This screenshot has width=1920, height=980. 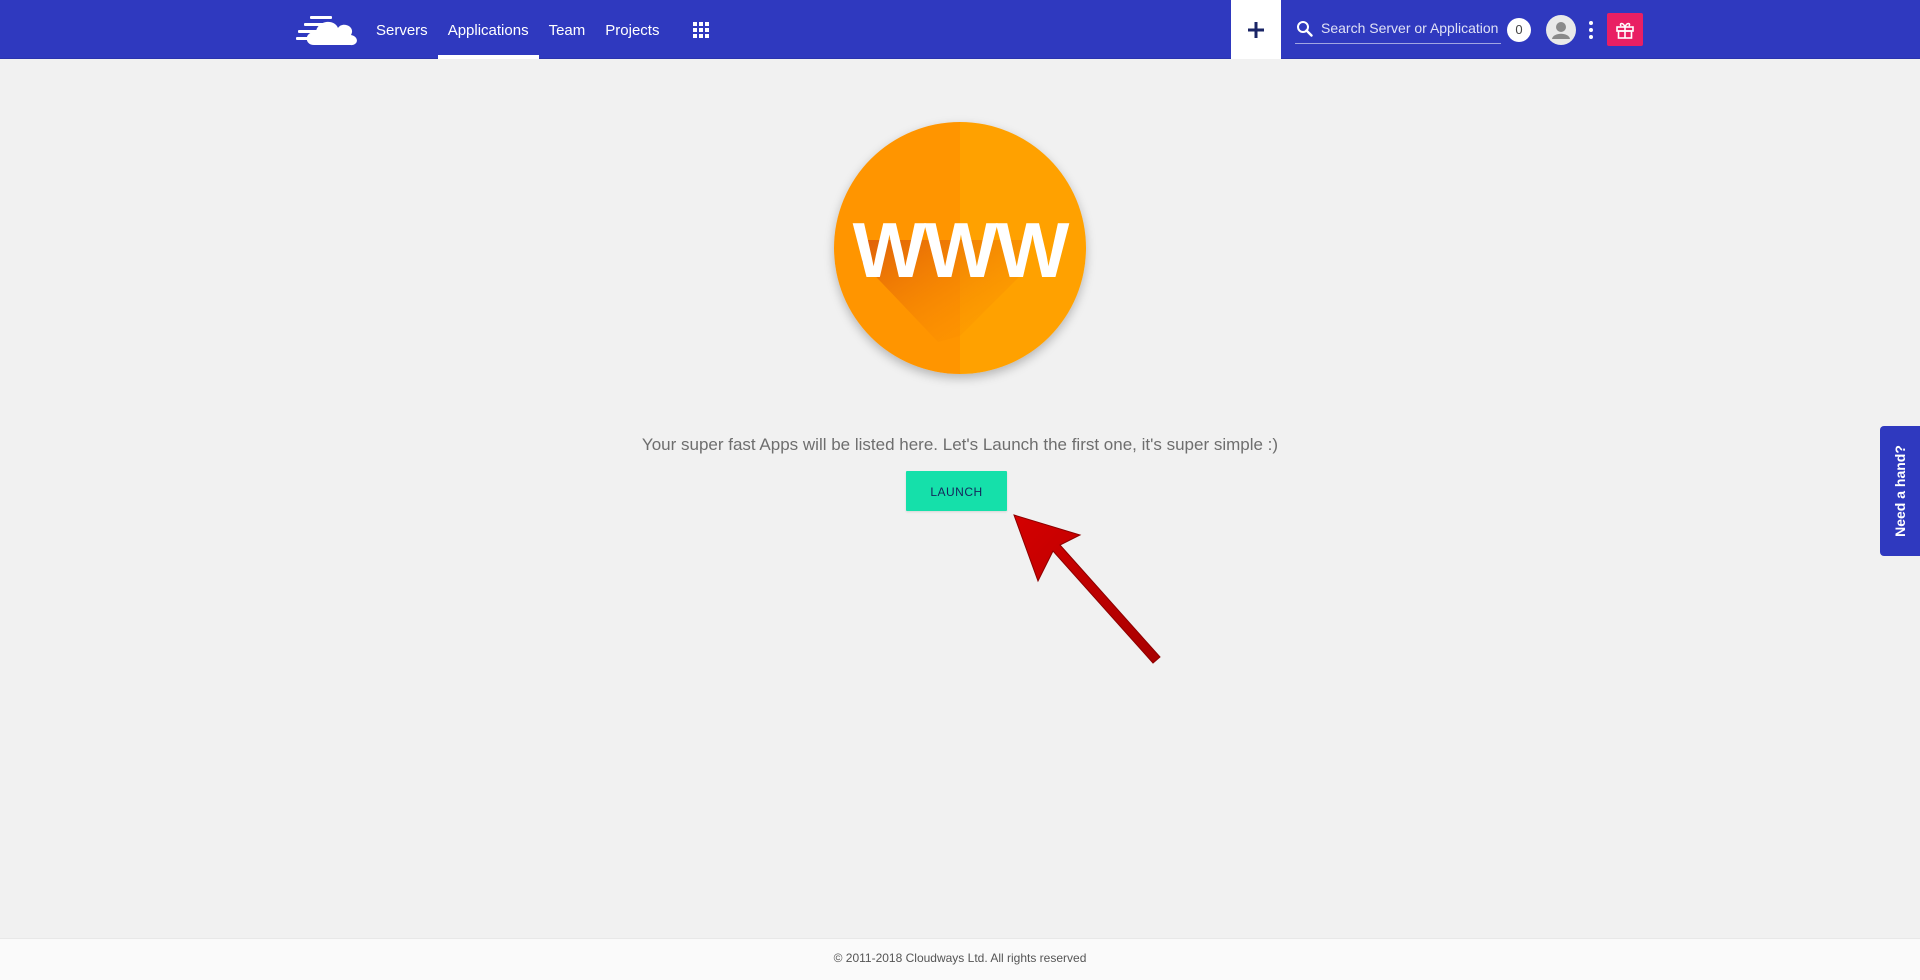 I want to click on need-a-hand-label: Need a hand?, so click(x=1900, y=491).